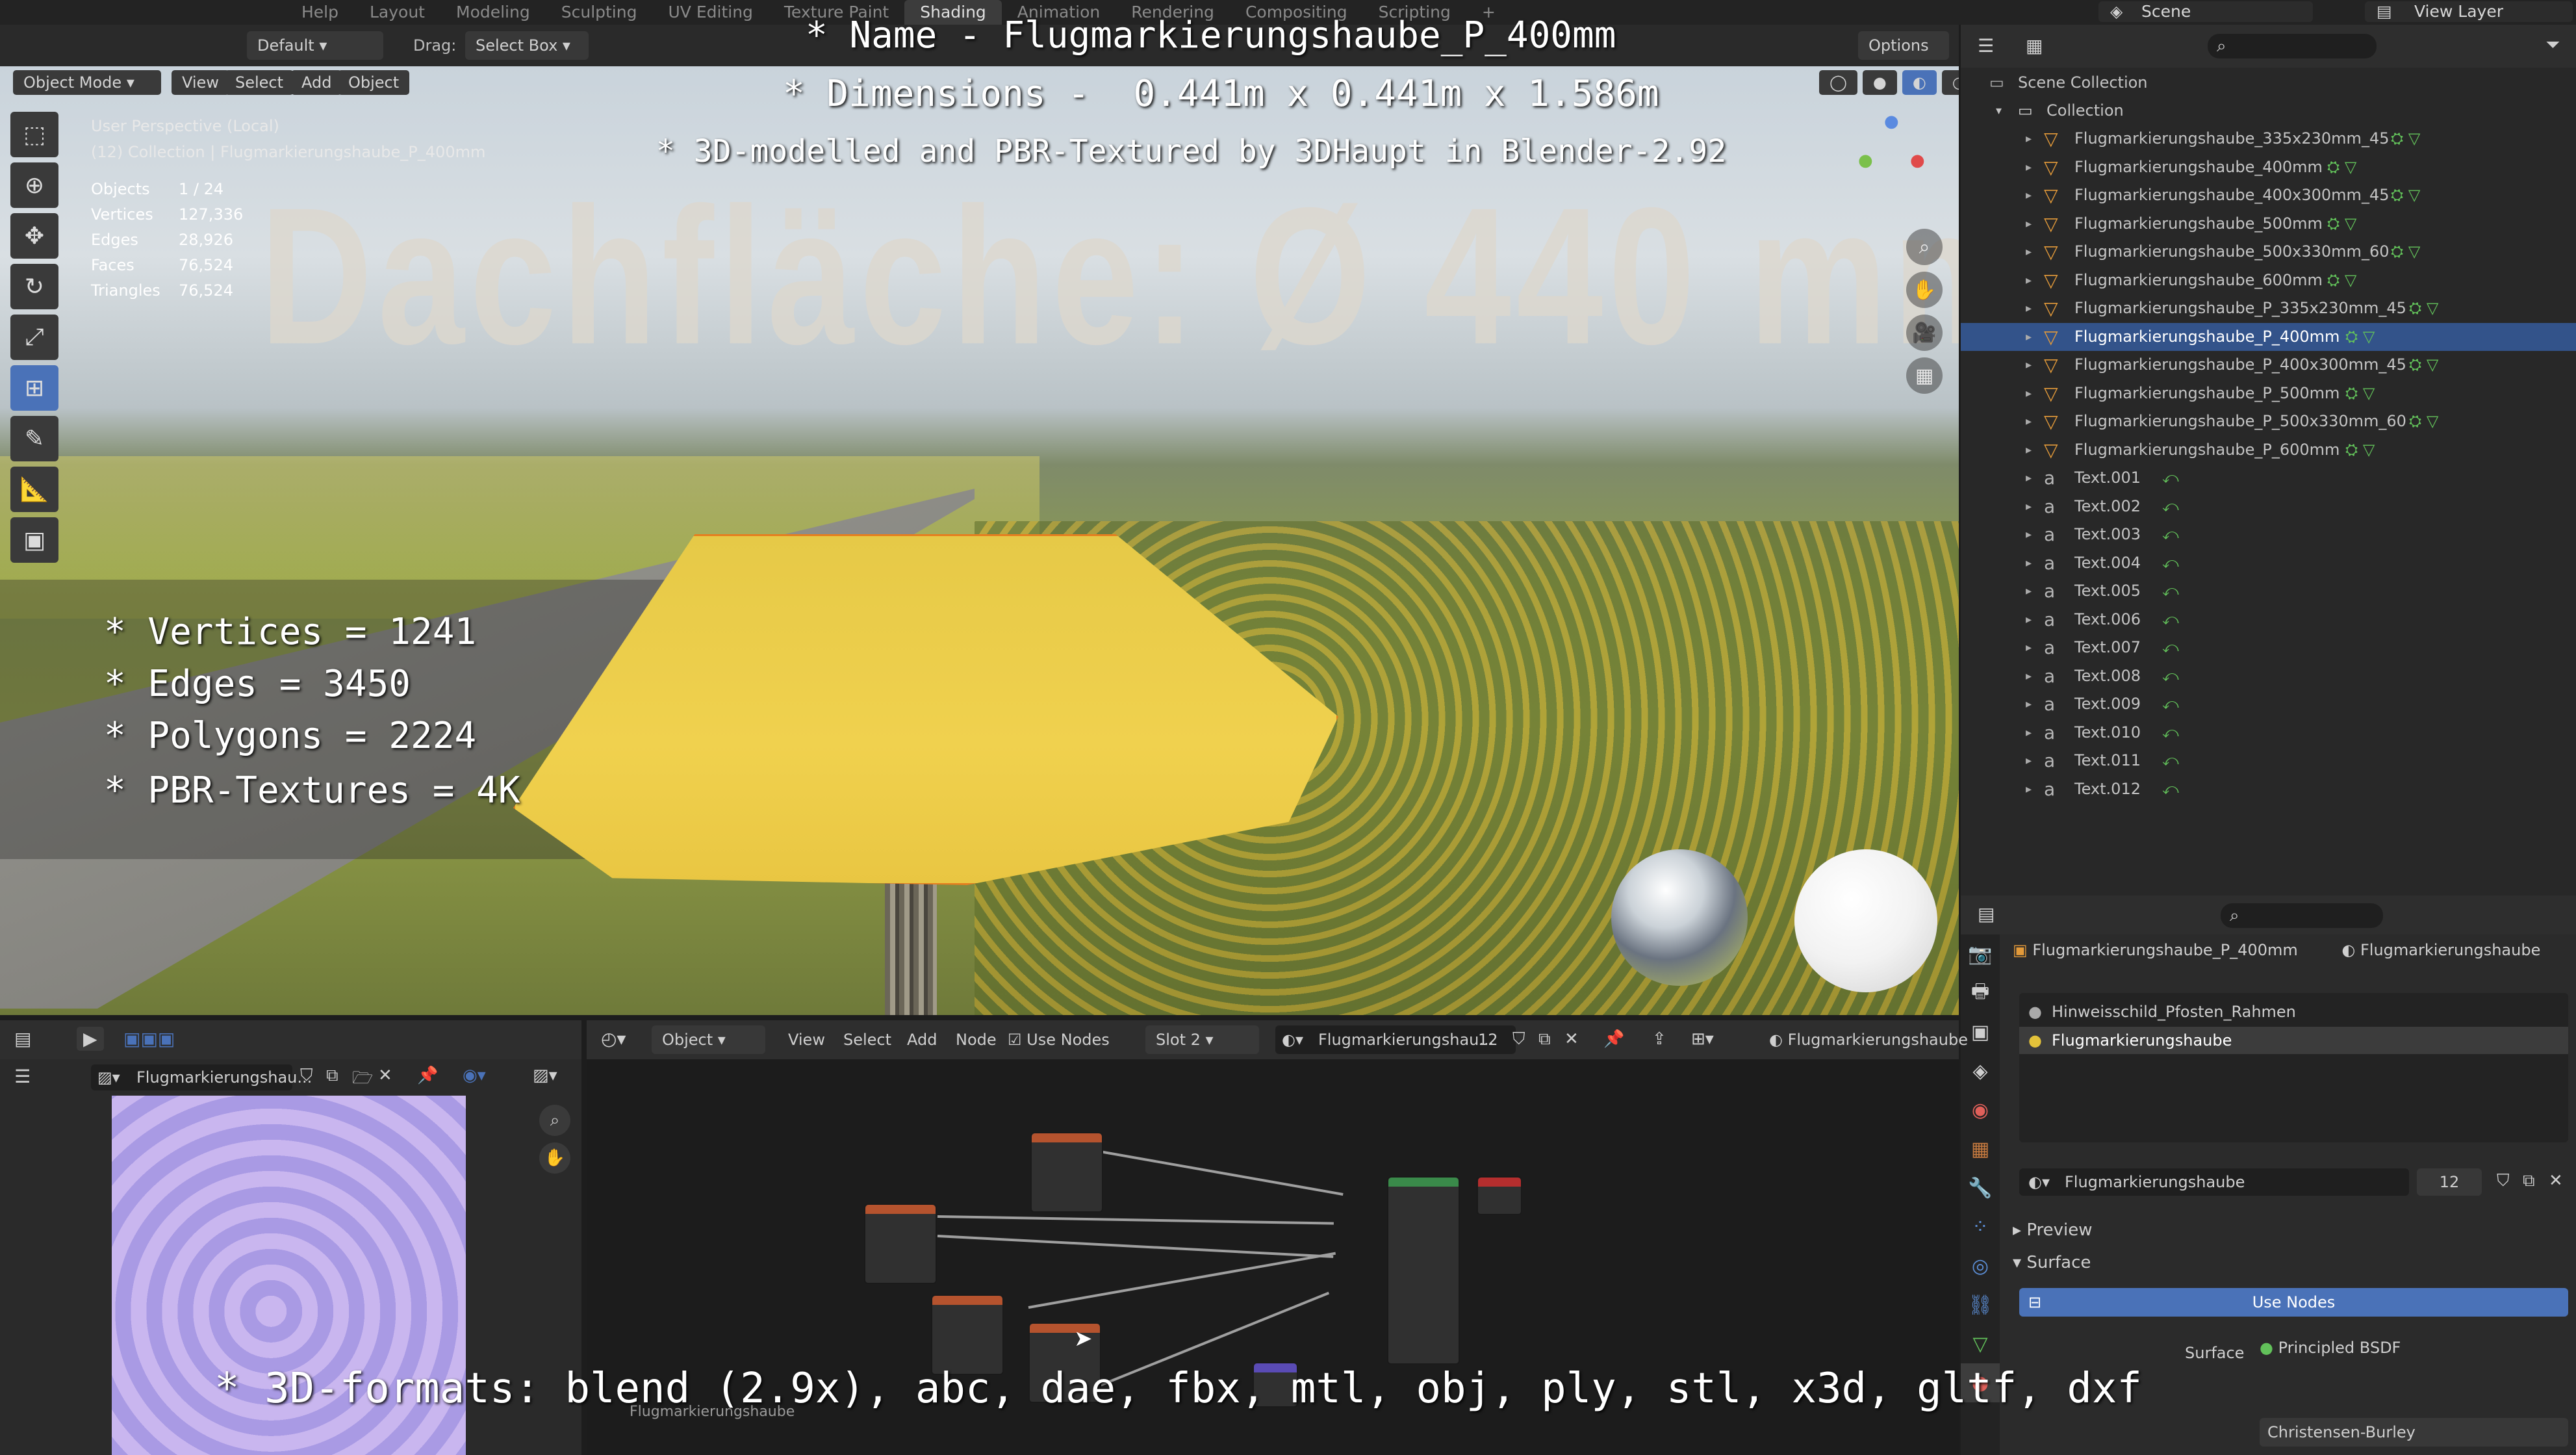  Describe the element at coordinates (806, 1040) in the screenshot. I see `node-menu-view: View` at that location.